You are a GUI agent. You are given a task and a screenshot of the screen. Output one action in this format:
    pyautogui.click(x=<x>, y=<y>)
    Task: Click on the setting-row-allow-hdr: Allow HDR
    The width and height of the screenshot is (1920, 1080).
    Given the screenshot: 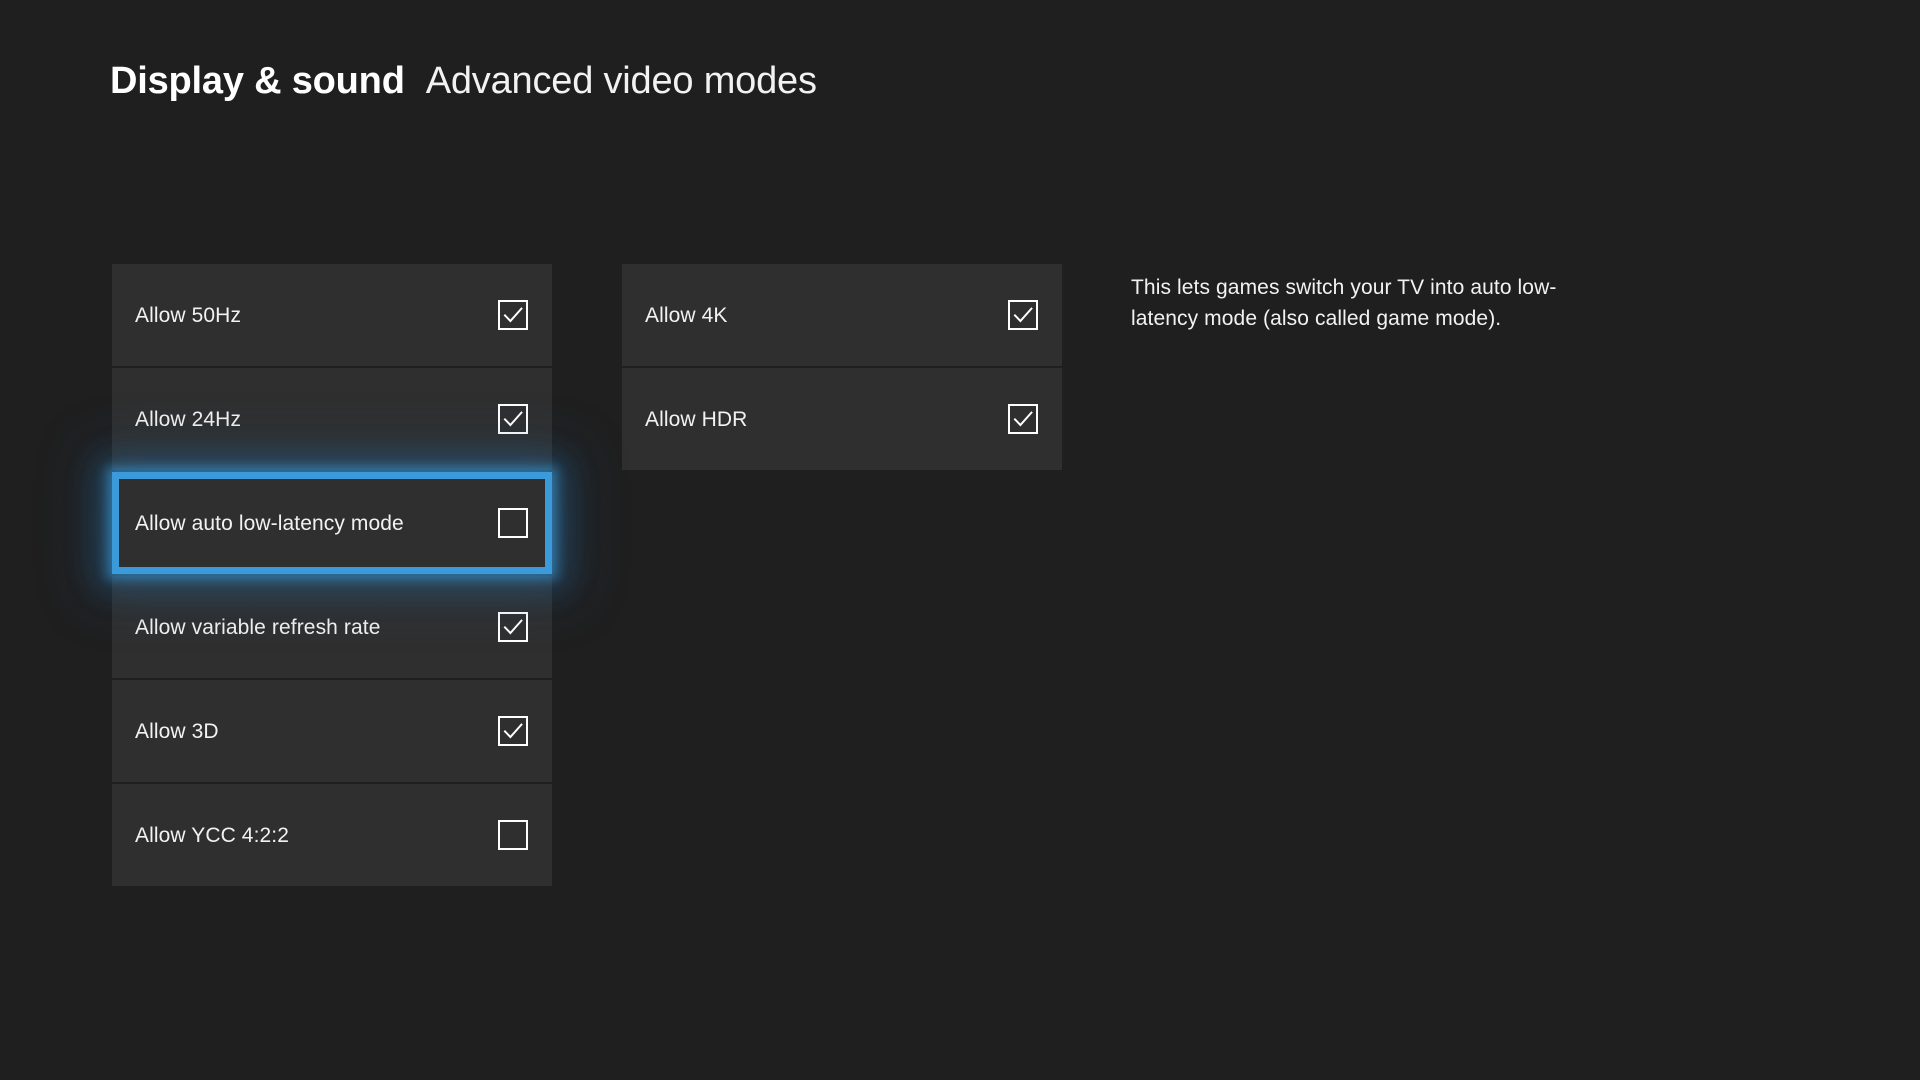 What is the action you would take?
    pyautogui.click(x=842, y=419)
    